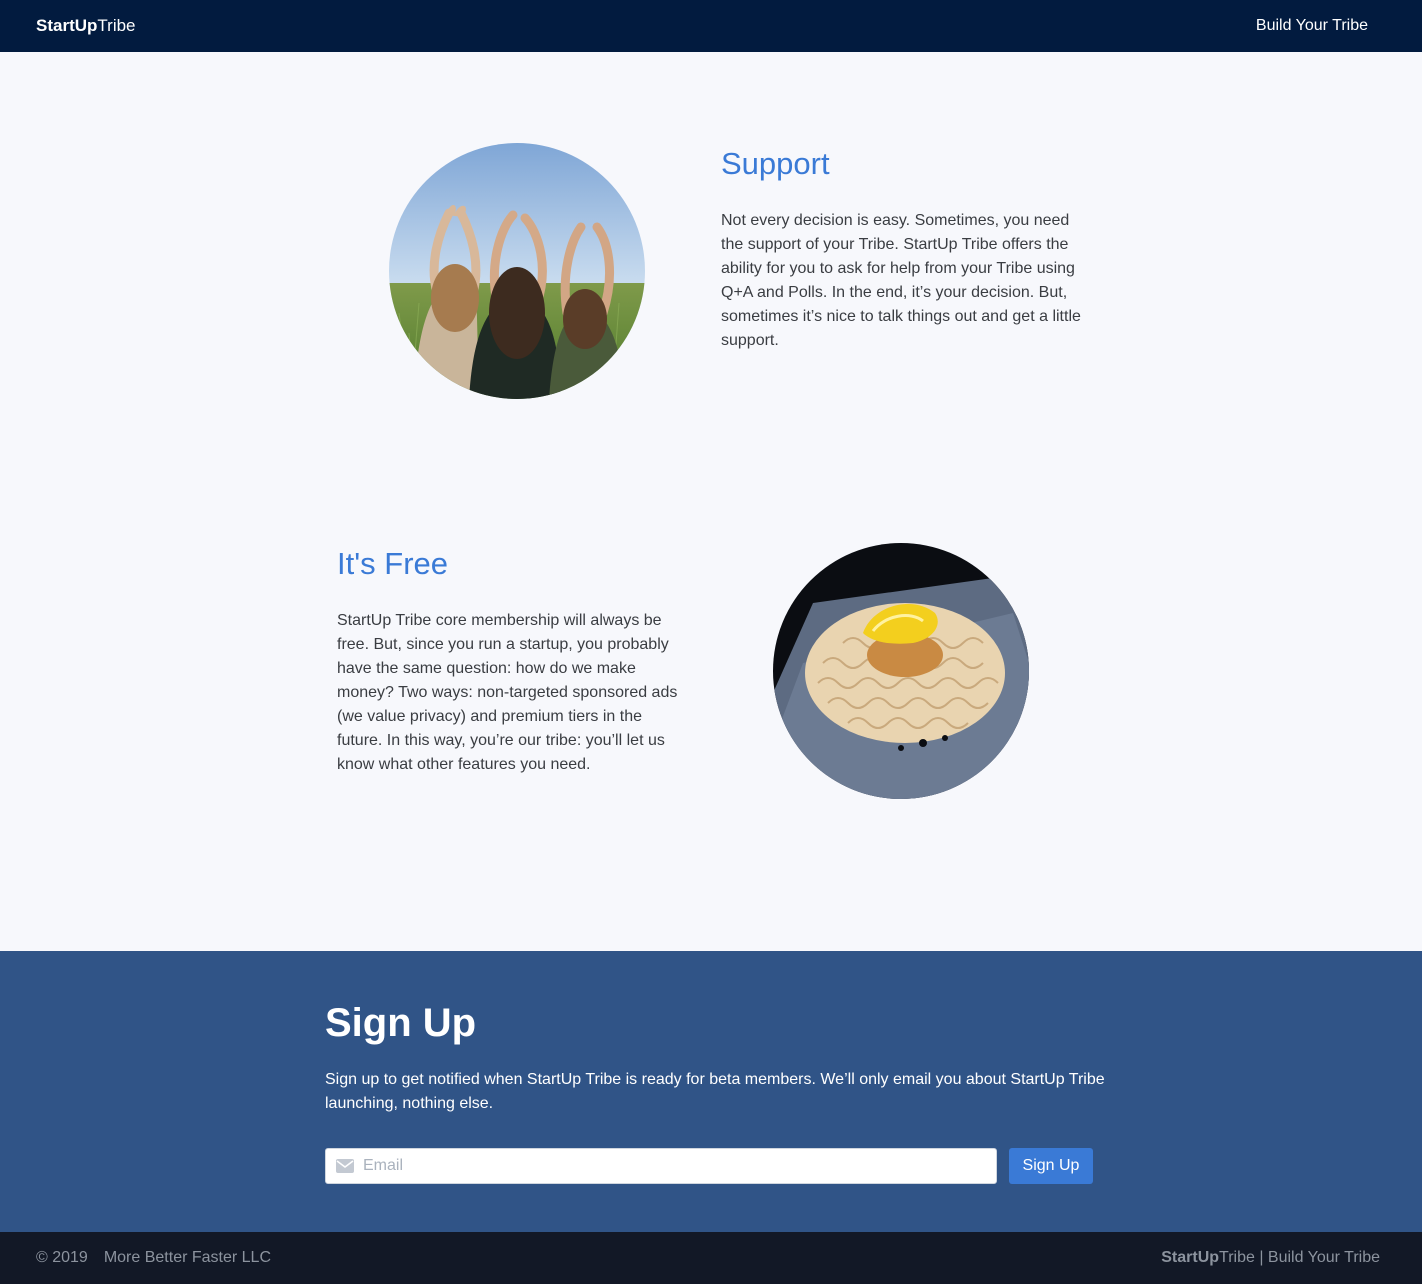 This screenshot has height=1284, width=1422. Describe the element at coordinates (679, 1166) in the screenshot. I see `email-input` at that location.